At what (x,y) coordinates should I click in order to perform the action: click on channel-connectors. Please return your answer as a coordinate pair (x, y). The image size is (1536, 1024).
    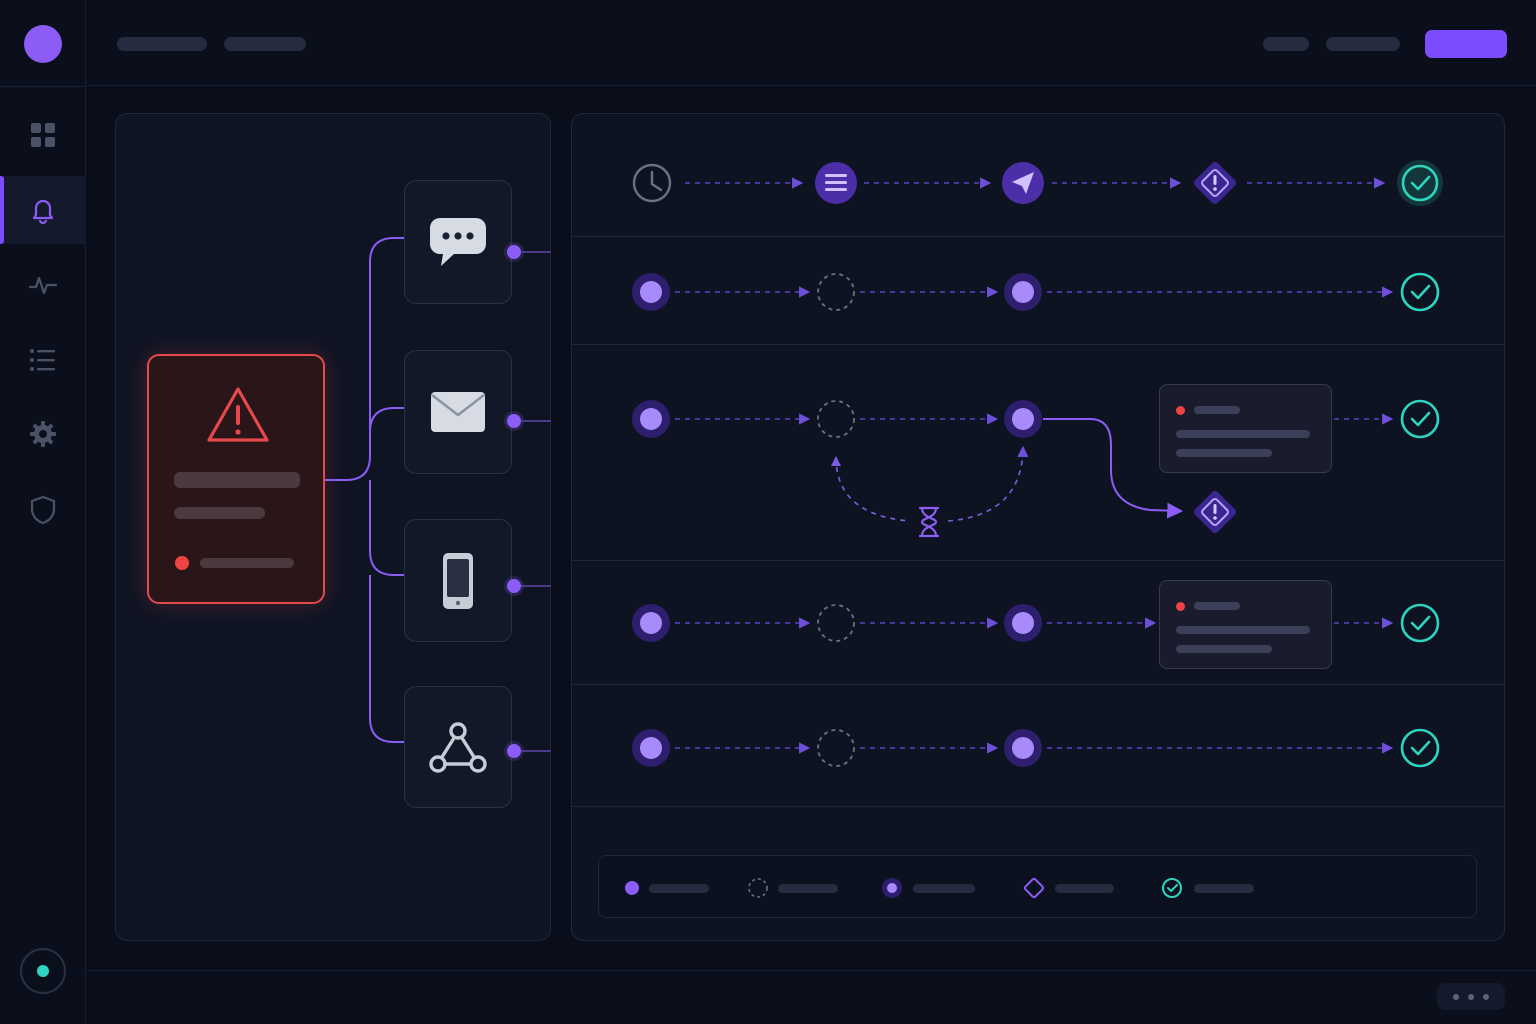
    Looking at the image, I should click on (364, 490).